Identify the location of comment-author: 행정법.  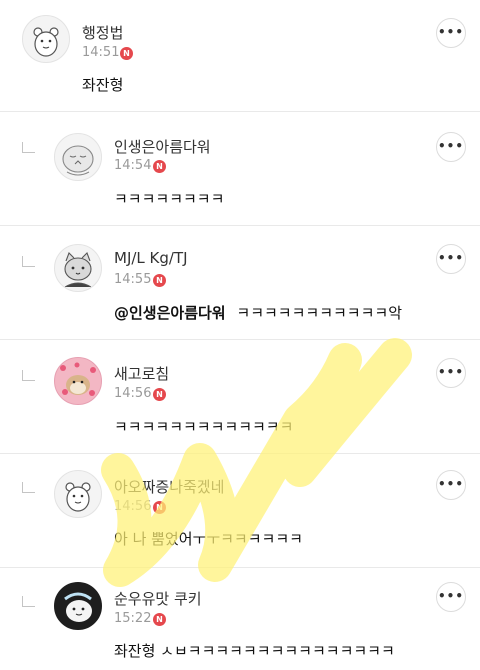
(102, 32).